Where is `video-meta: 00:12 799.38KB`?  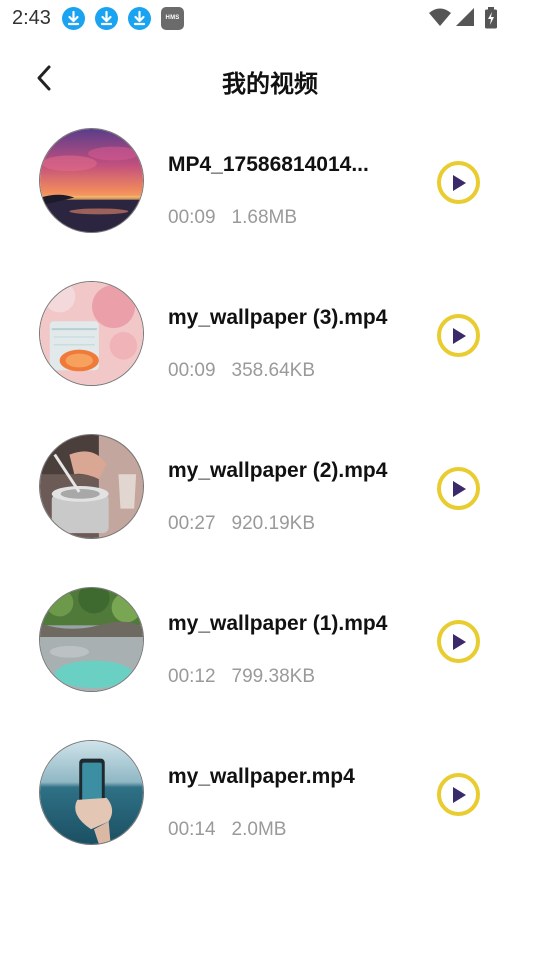
video-meta: 00:12 799.38KB is located at coordinates (241, 677).